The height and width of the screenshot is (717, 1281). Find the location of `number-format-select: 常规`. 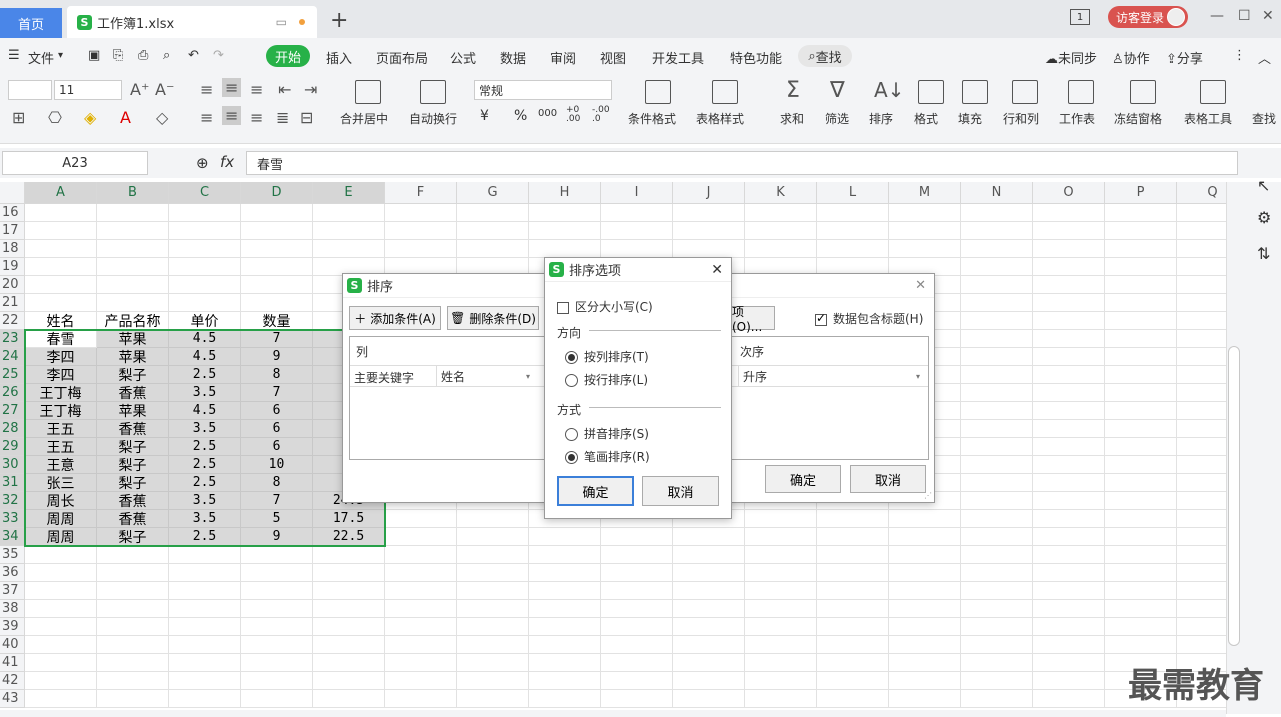

number-format-select: 常规 is located at coordinates (543, 90).